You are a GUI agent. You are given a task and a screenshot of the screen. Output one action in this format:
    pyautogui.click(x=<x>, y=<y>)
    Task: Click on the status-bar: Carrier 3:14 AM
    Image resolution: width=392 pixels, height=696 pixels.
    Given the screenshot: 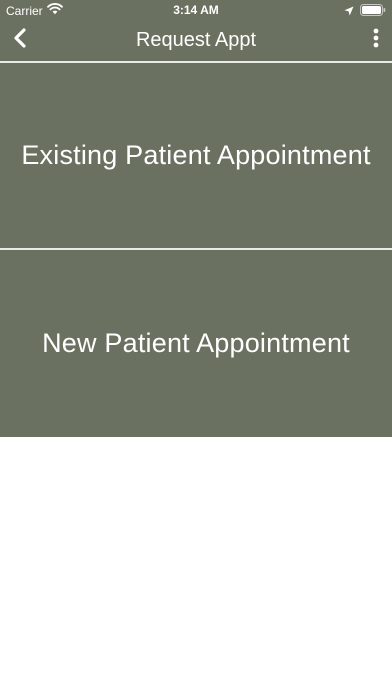 What is the action you would take?
    pyautogui.click(x=196, y=10)
    